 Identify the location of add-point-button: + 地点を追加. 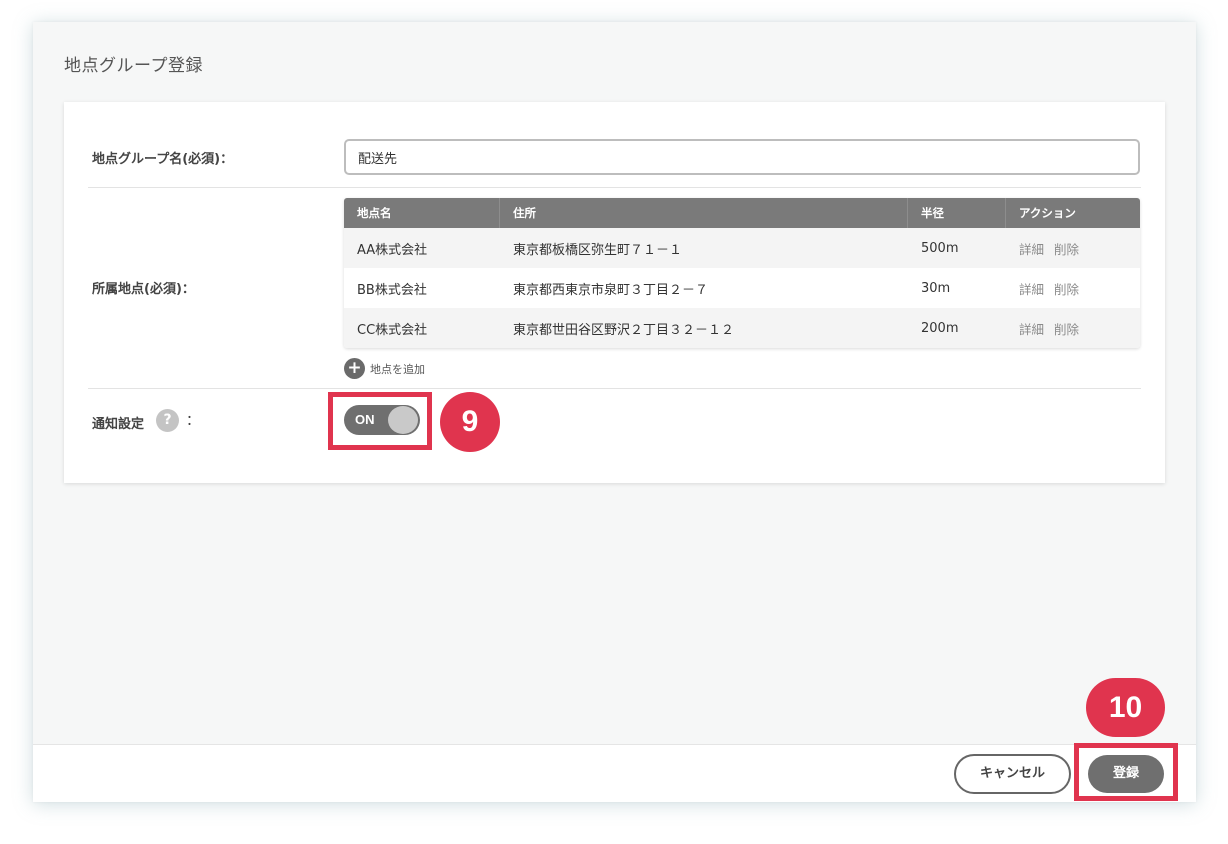
(384, 368).